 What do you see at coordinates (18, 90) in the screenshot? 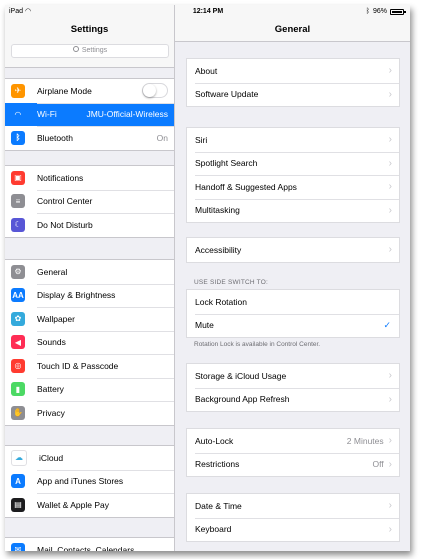
I see `airplane-icon: ✈` at bounding box center [18, 90].